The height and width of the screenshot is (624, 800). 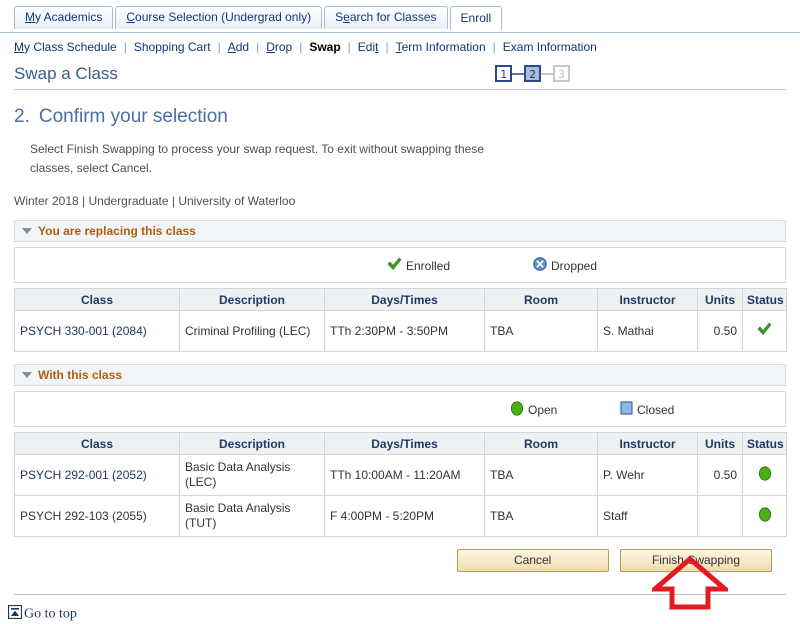 I want to click on section-header-with-label: With this class, so click(x=80, y=375).